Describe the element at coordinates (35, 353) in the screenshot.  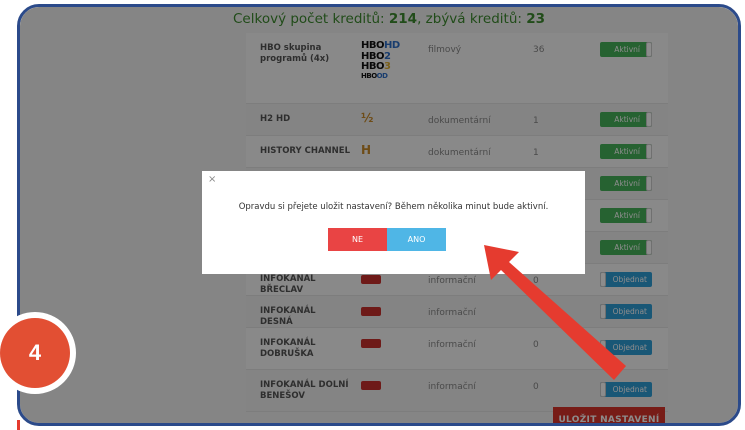
I see `step-number: 4` at that location.